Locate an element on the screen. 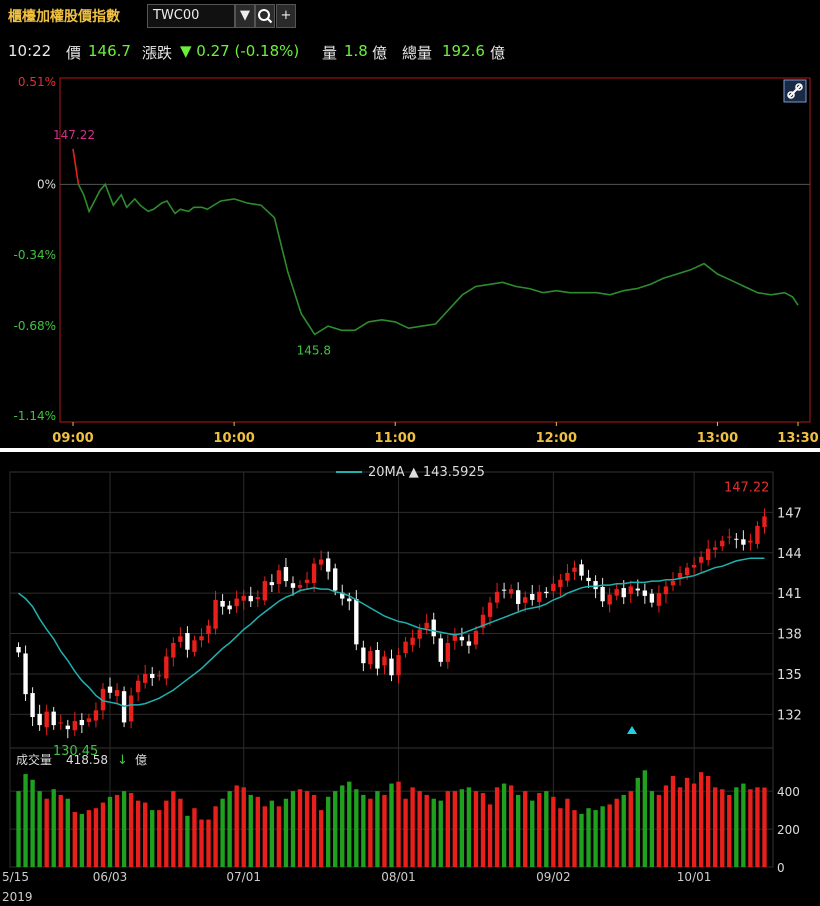 This screenshot has width=820, height=906. x-tick-label: 09/02 is located at coordinates (553, 877).